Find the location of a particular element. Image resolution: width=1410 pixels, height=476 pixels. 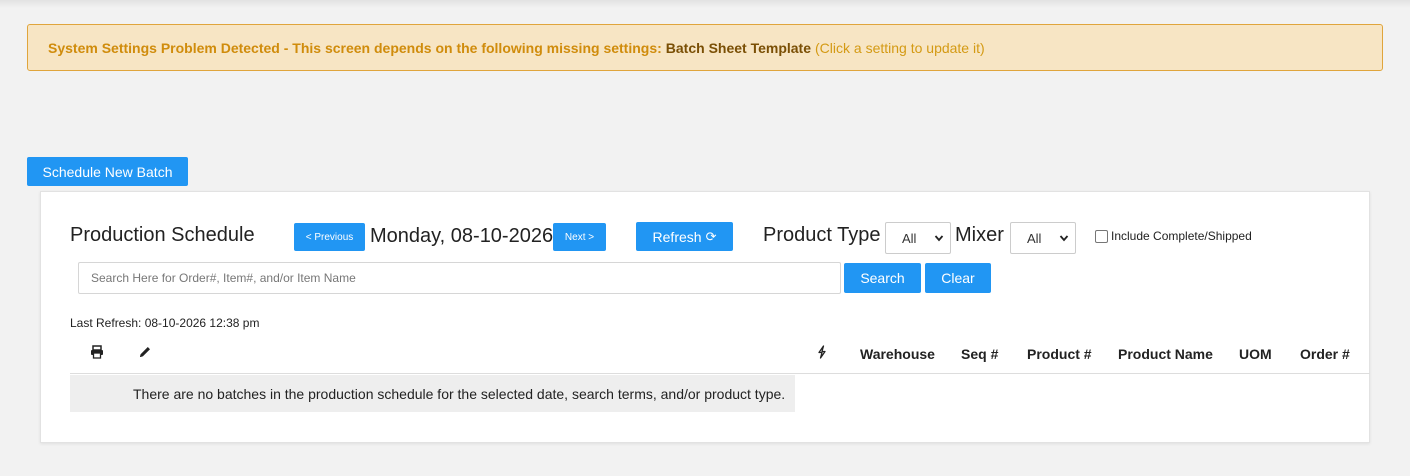

column-header-warehouse: Warehouse is located at coordinates (897, 354).